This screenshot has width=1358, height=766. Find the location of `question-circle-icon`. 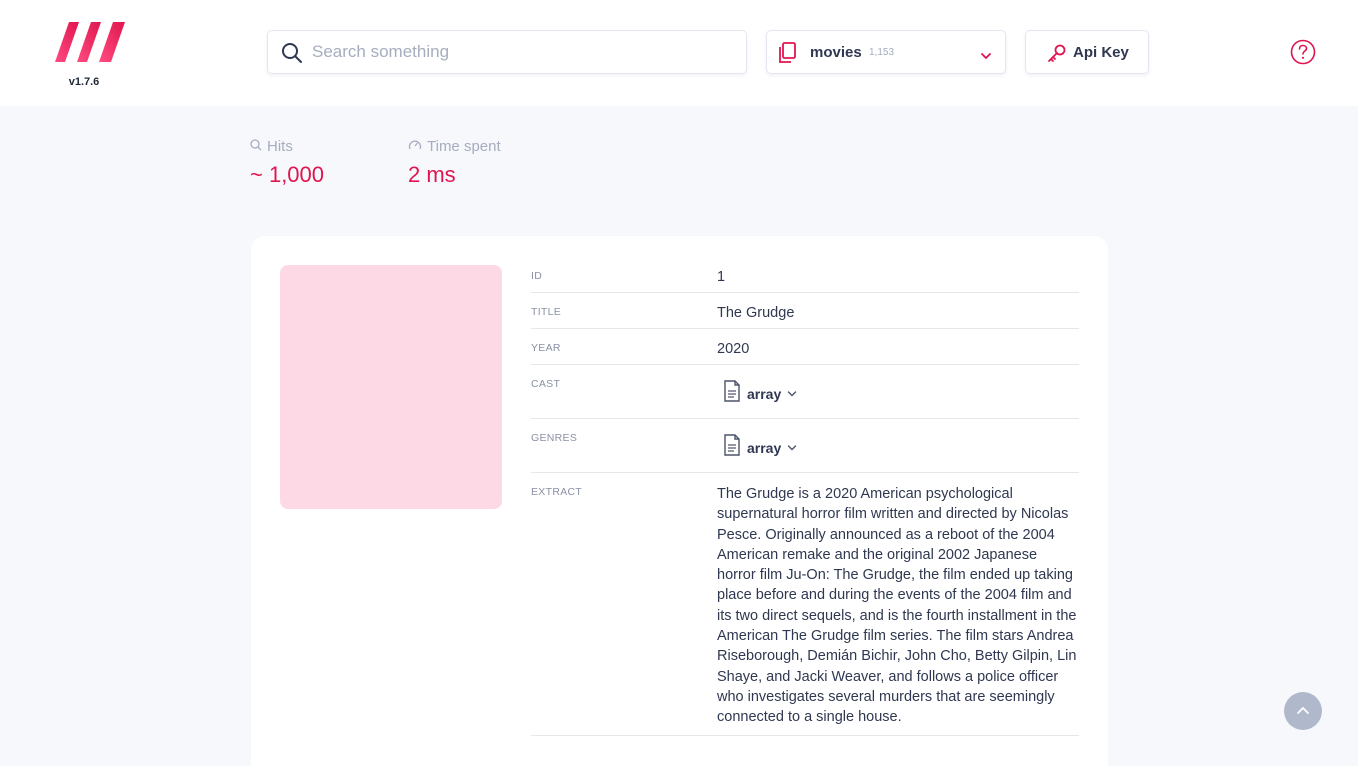

question-circle-icon is located at coordinates (1303, 52).